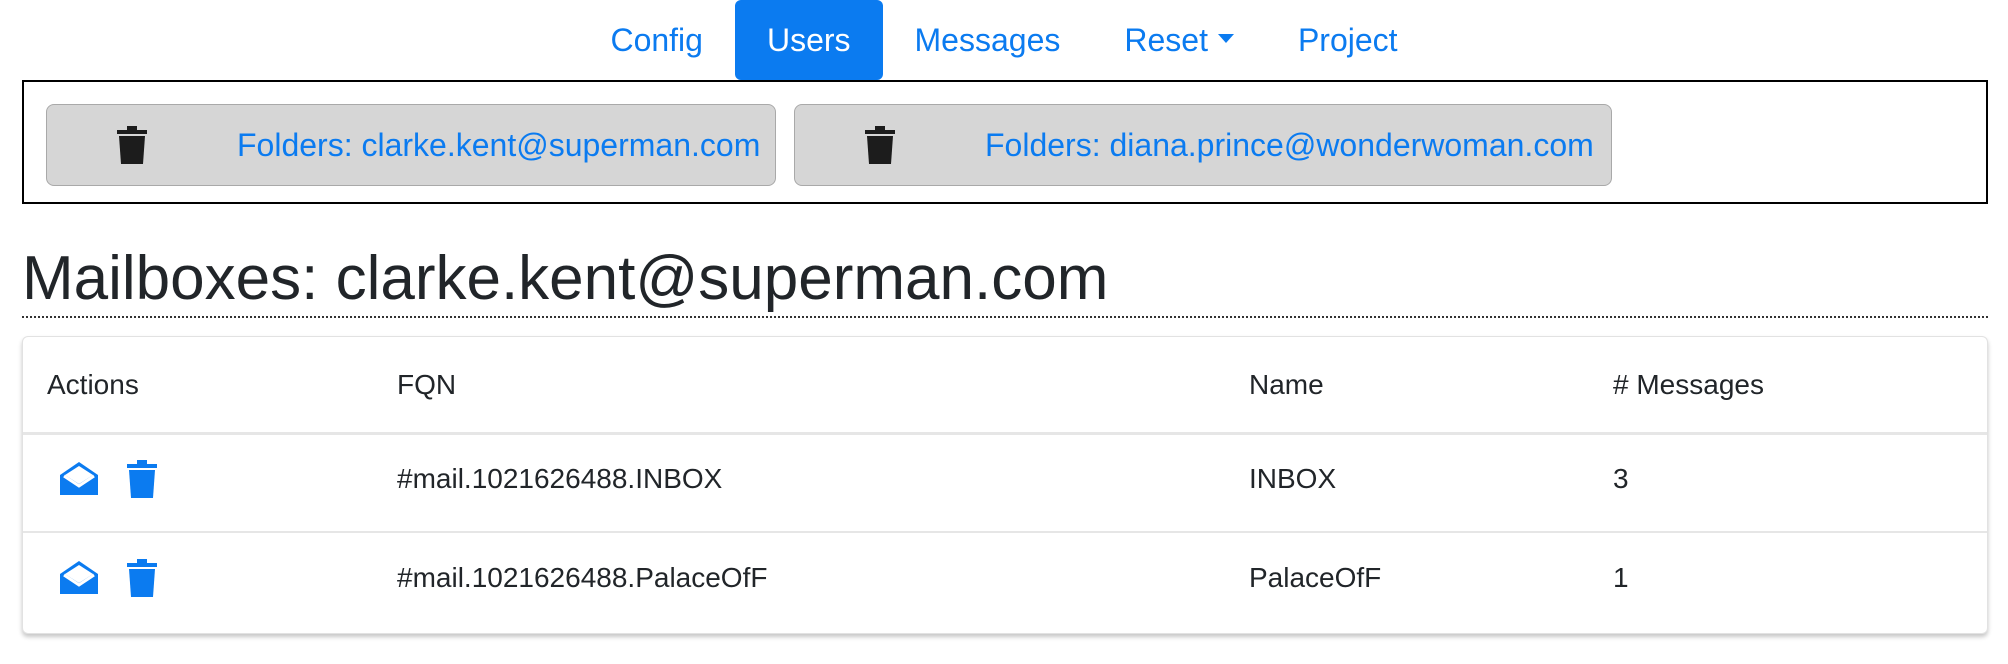 This screenshot has height=664, width=2008. I want to click on caret-down-icon, so click(1225, 38).